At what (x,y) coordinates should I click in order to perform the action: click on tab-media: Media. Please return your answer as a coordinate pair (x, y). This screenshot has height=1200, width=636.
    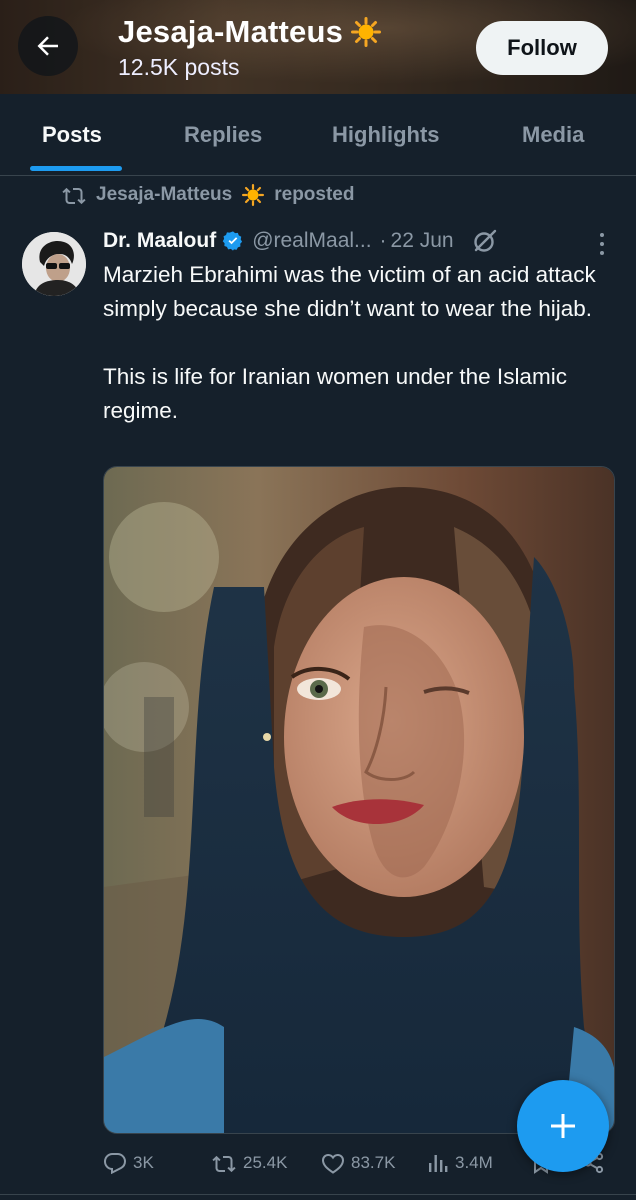
    Looking at the image, I should click on (553, 135).